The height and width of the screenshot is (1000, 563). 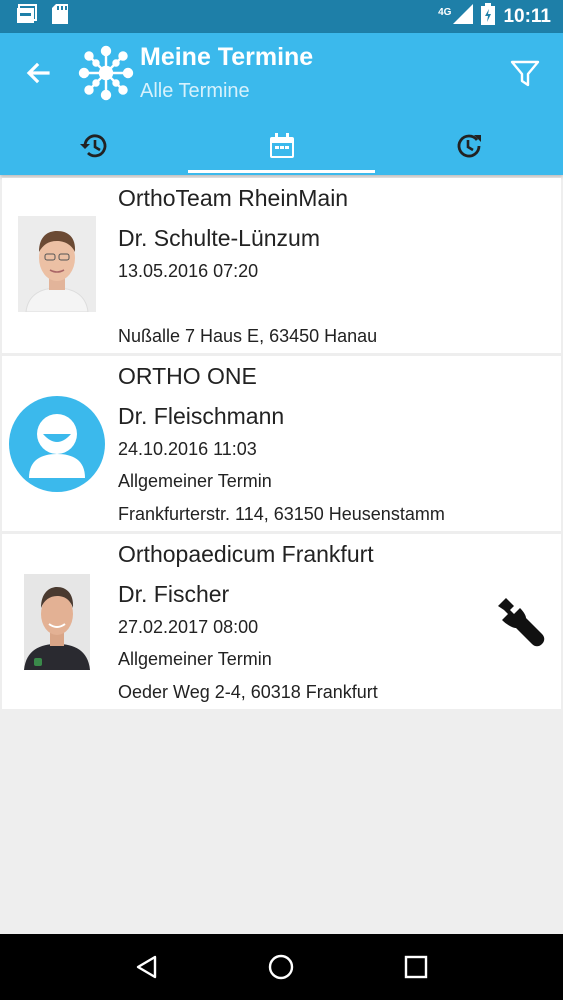 What do you see at coordinates (525, 73) in the screenshot?
I see `filter-icon` at bounding box center [525, 73].